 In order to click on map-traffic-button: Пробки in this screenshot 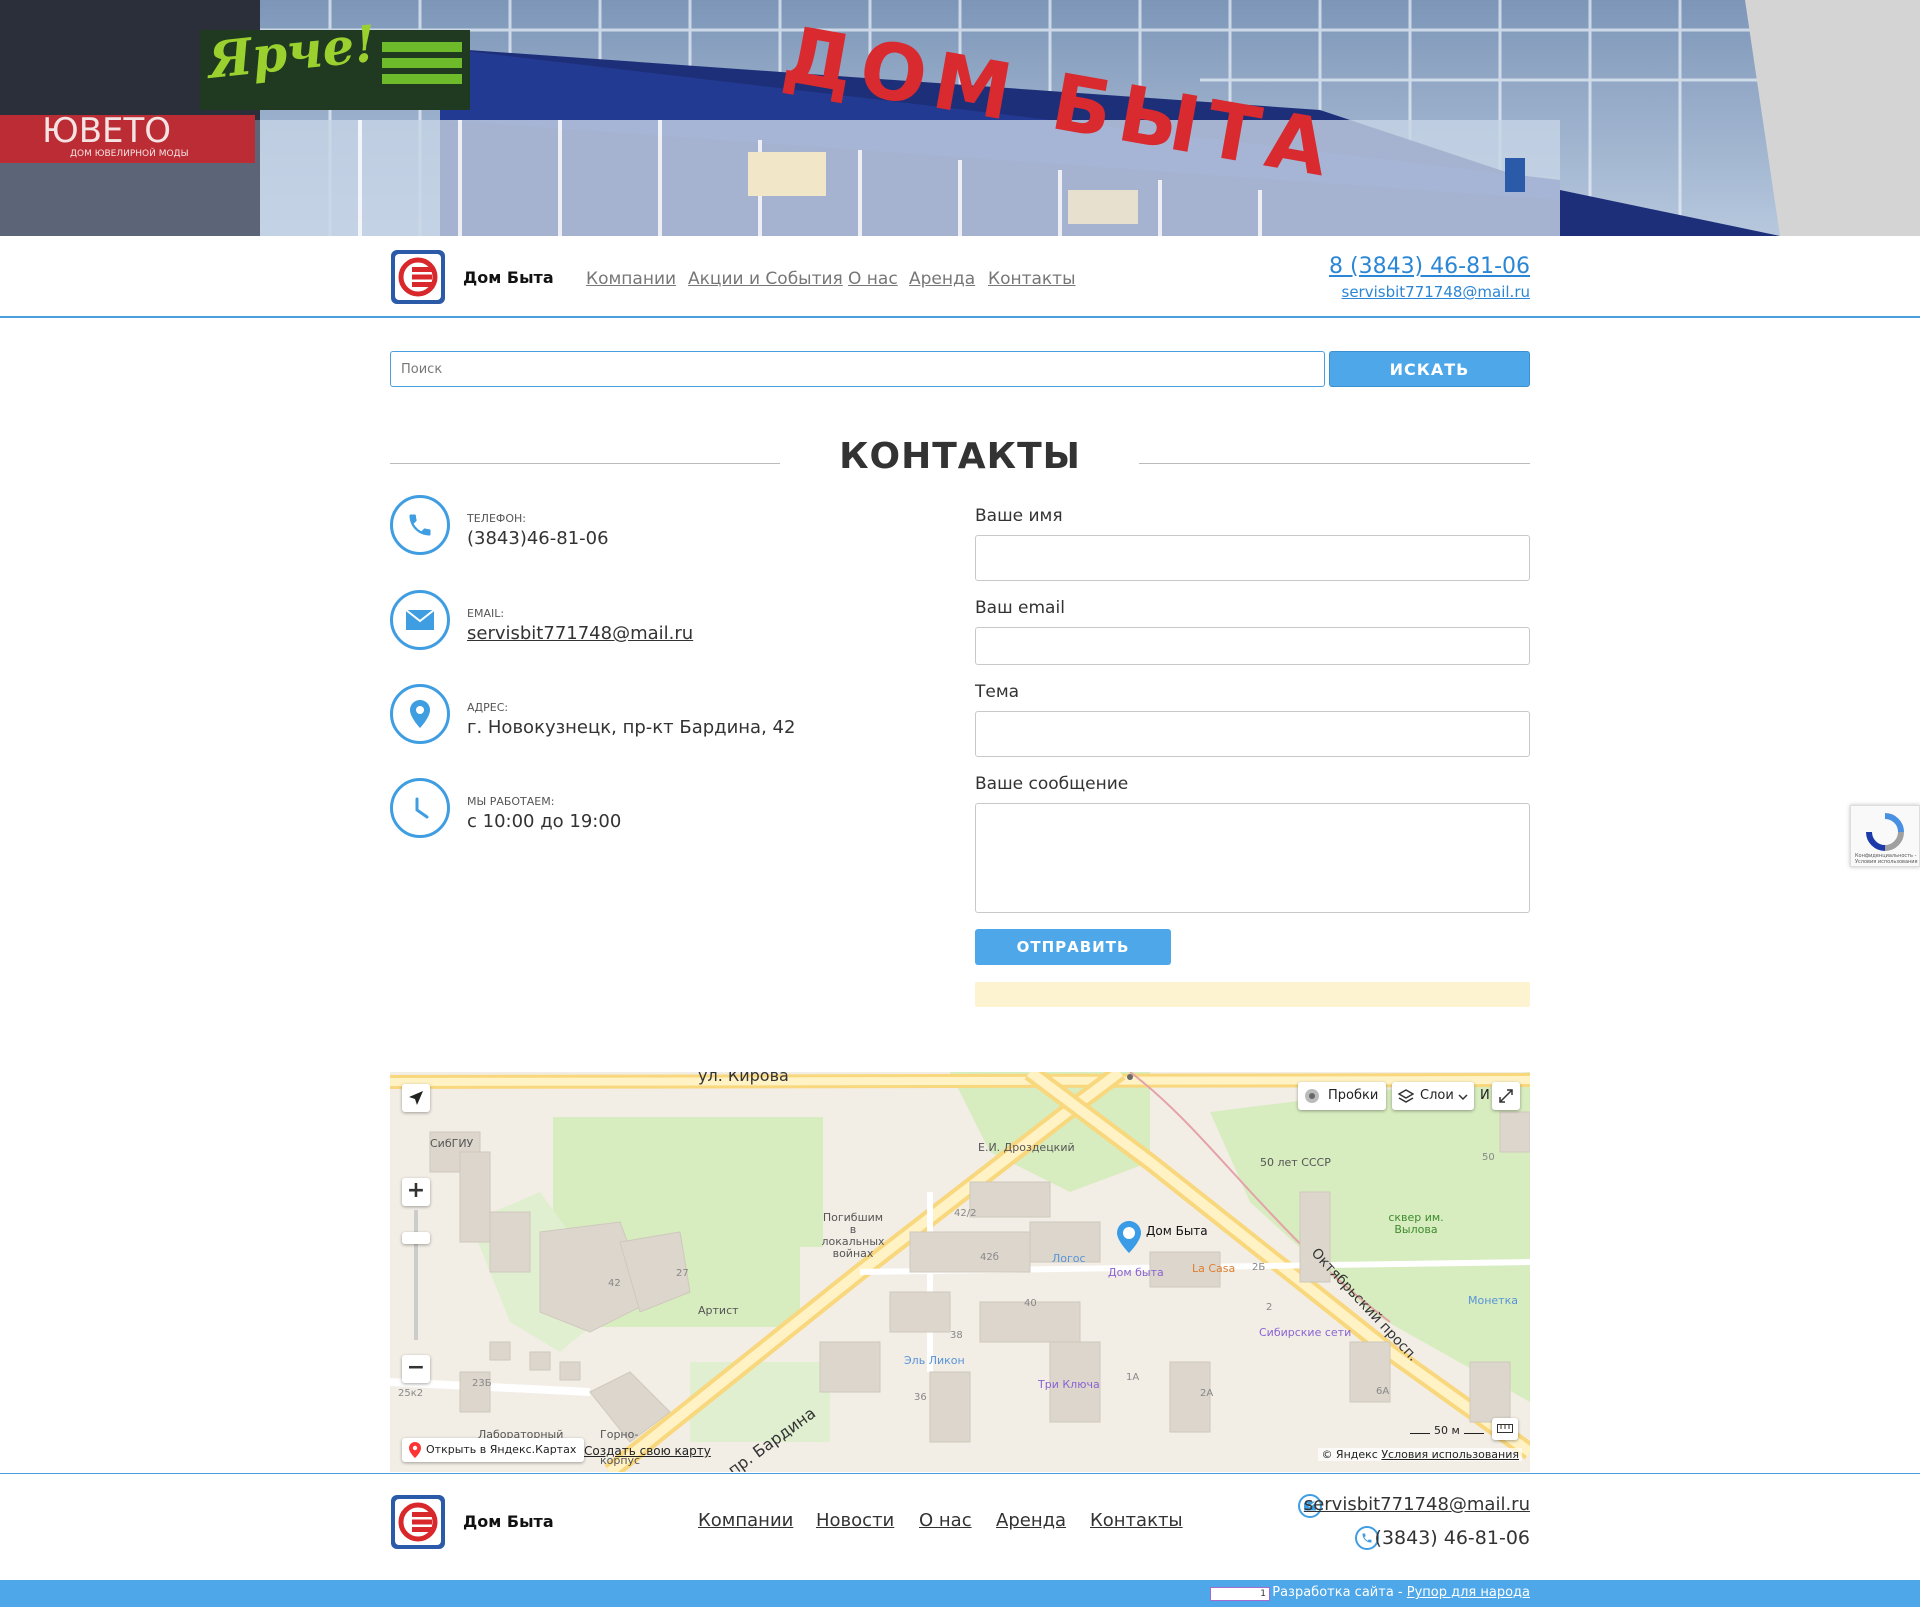, I will do `click(1342, 1096)`.